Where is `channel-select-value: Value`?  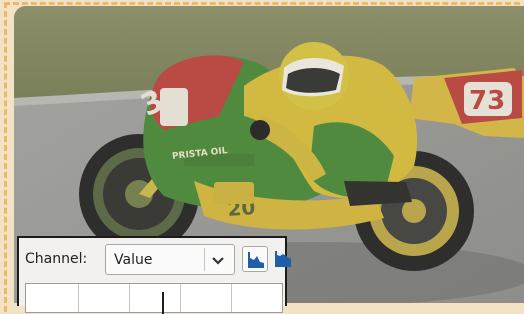
channel-select-value: Value is located at coordinates (133, 260).